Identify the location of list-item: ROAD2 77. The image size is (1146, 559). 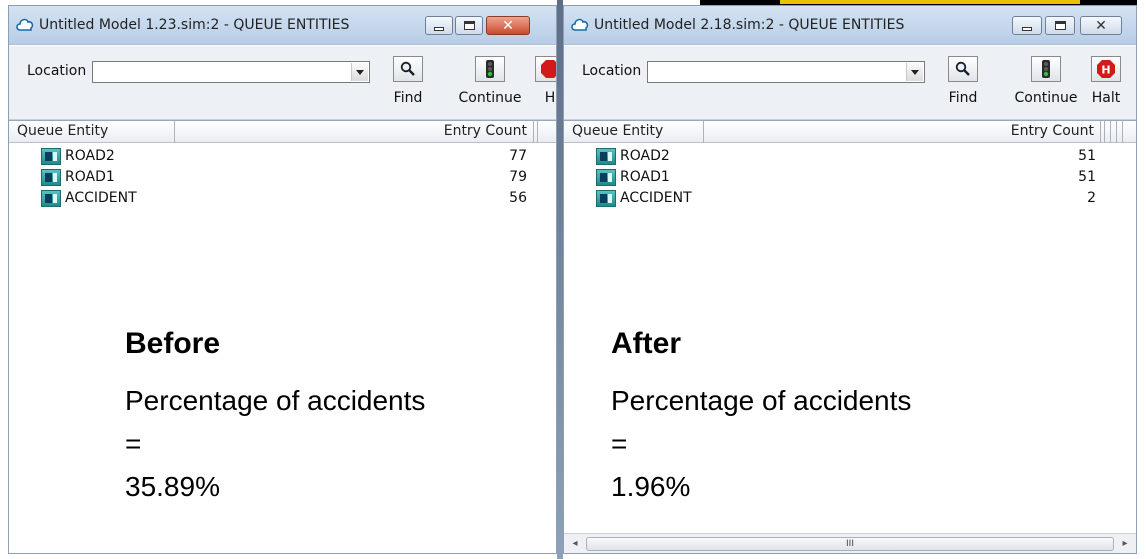
(282, 156).